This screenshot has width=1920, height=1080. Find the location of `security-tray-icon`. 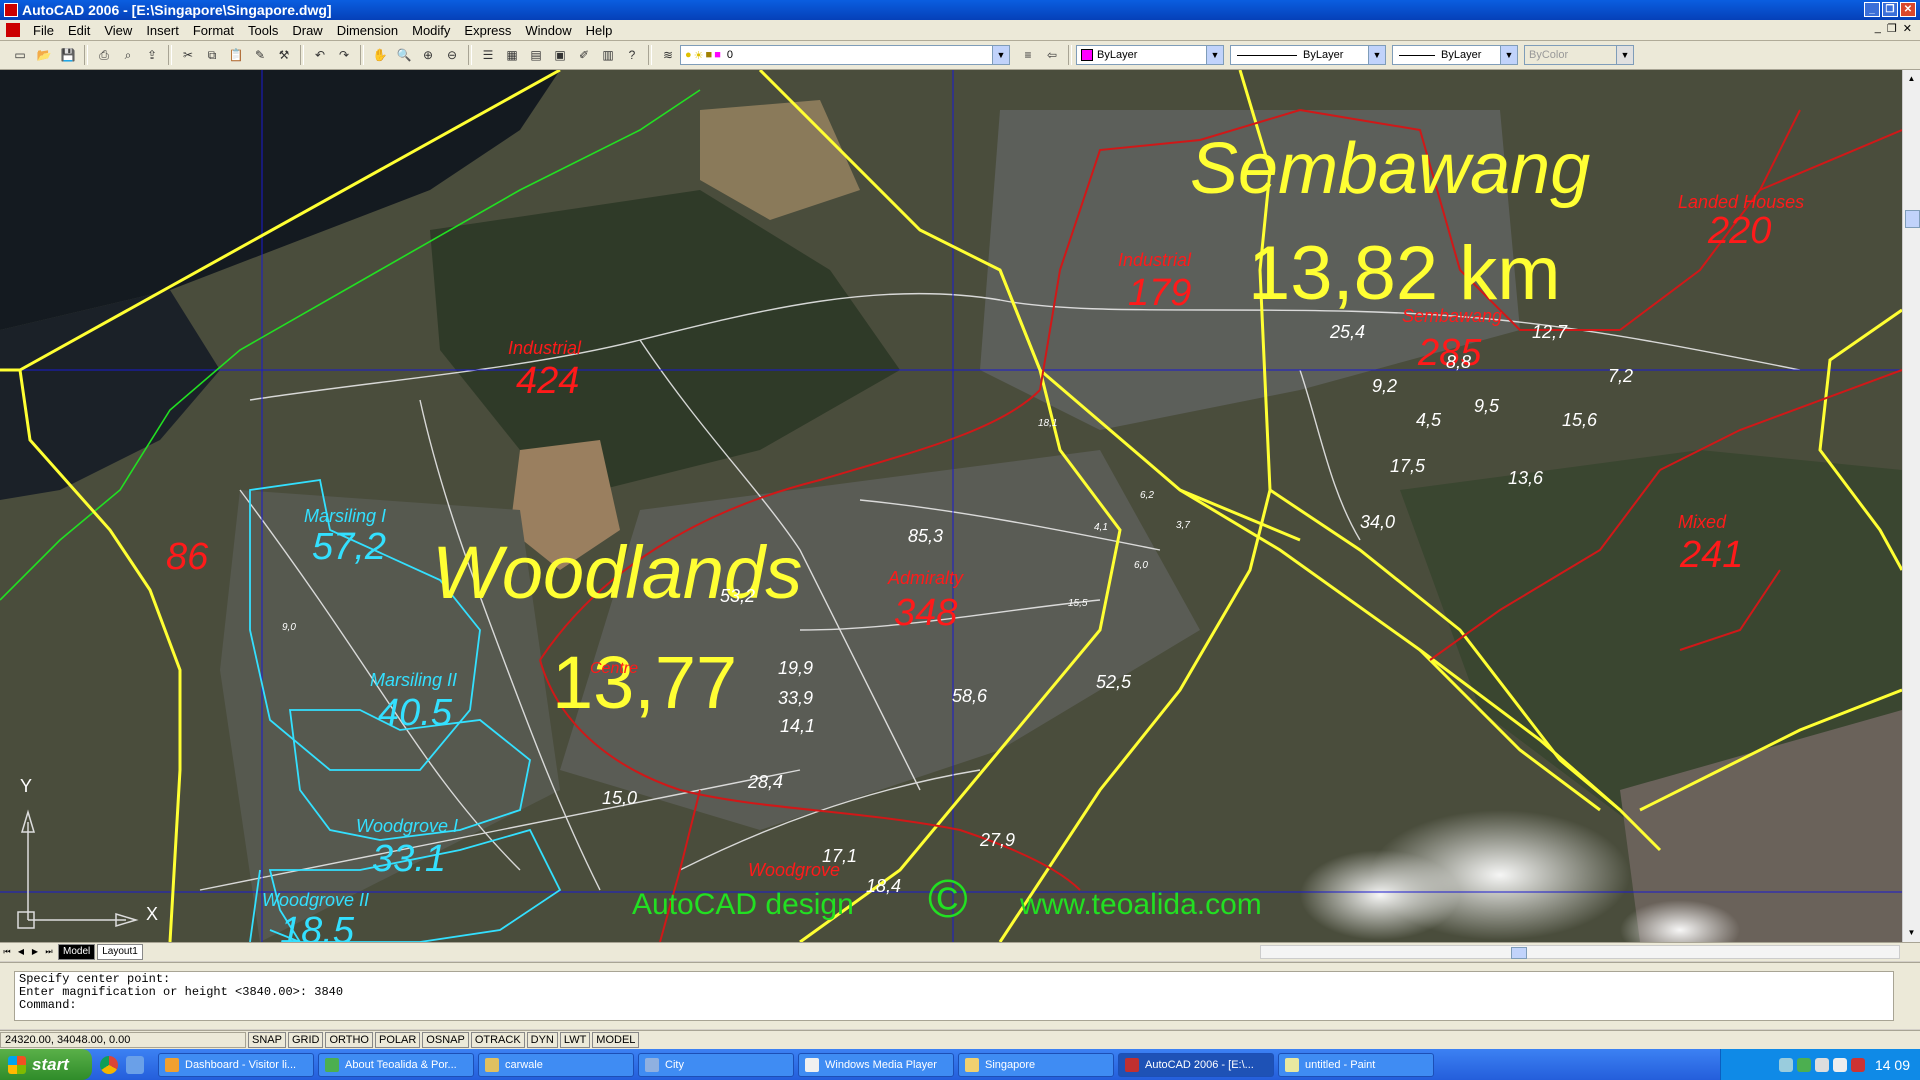

security-tray-icon is located at coordinates (1821, 1064).